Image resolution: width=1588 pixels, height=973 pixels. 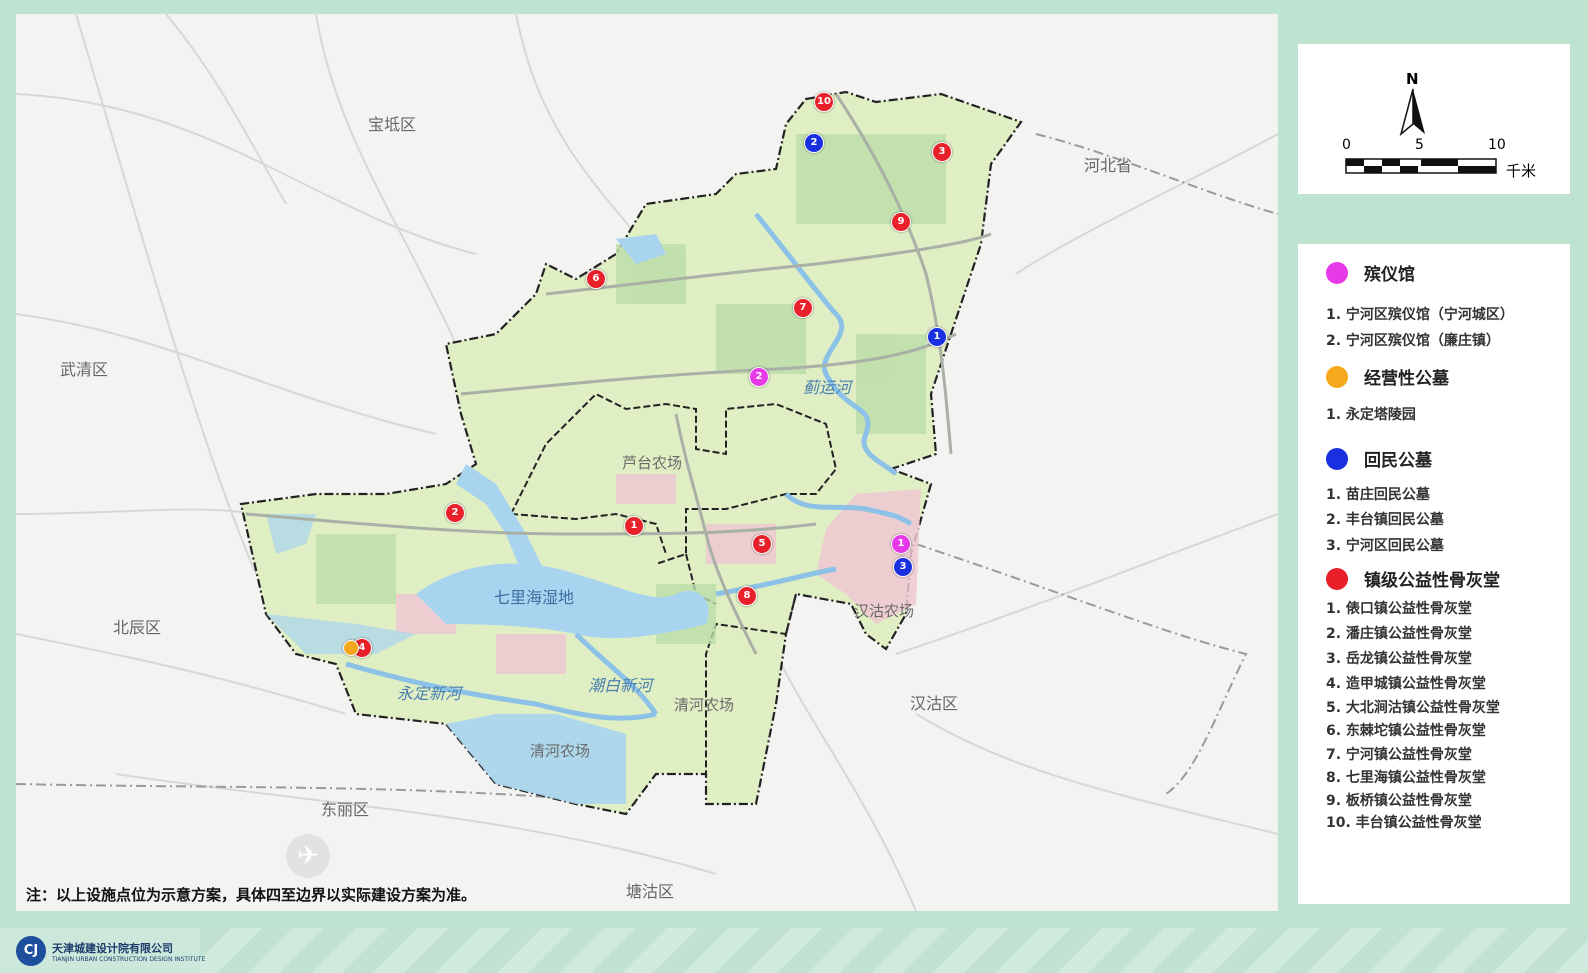 I want to click on legend-item: 9. 板桥镇公益性骨灰堂, so click(x=1399, y=801).